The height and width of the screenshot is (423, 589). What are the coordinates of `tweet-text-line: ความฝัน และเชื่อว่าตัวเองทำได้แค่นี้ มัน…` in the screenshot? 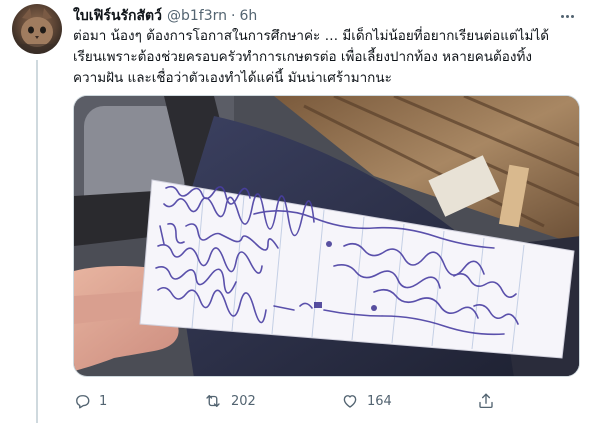 It's located at (232, 78).